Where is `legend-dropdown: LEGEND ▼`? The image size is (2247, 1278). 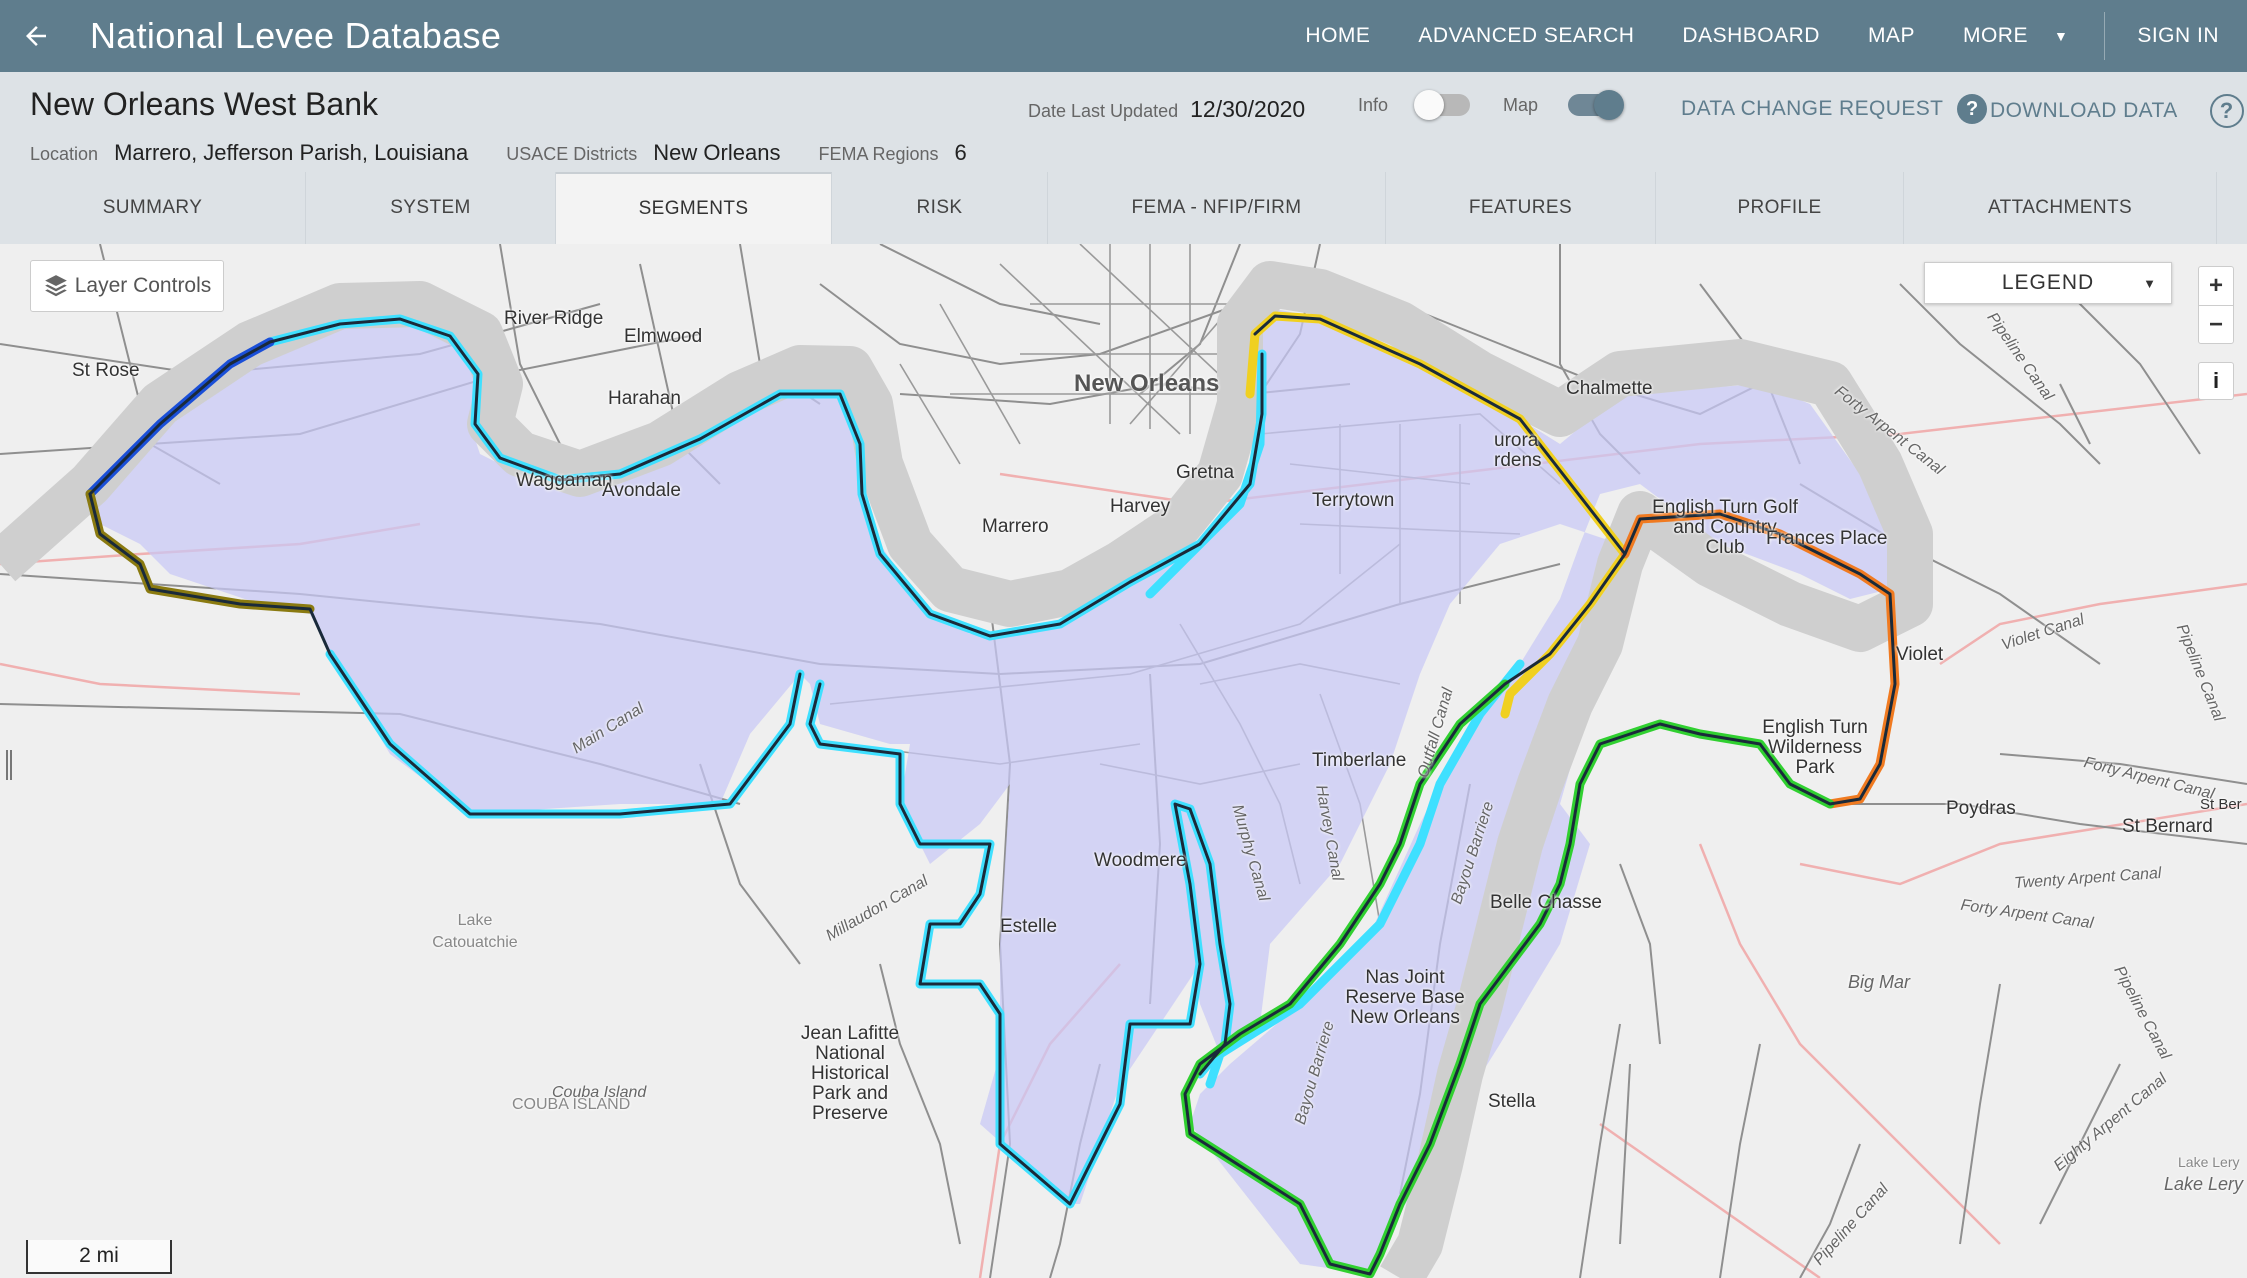
legend-dropdown: LEGEND ▼ is located at coordinates (2048, 283).